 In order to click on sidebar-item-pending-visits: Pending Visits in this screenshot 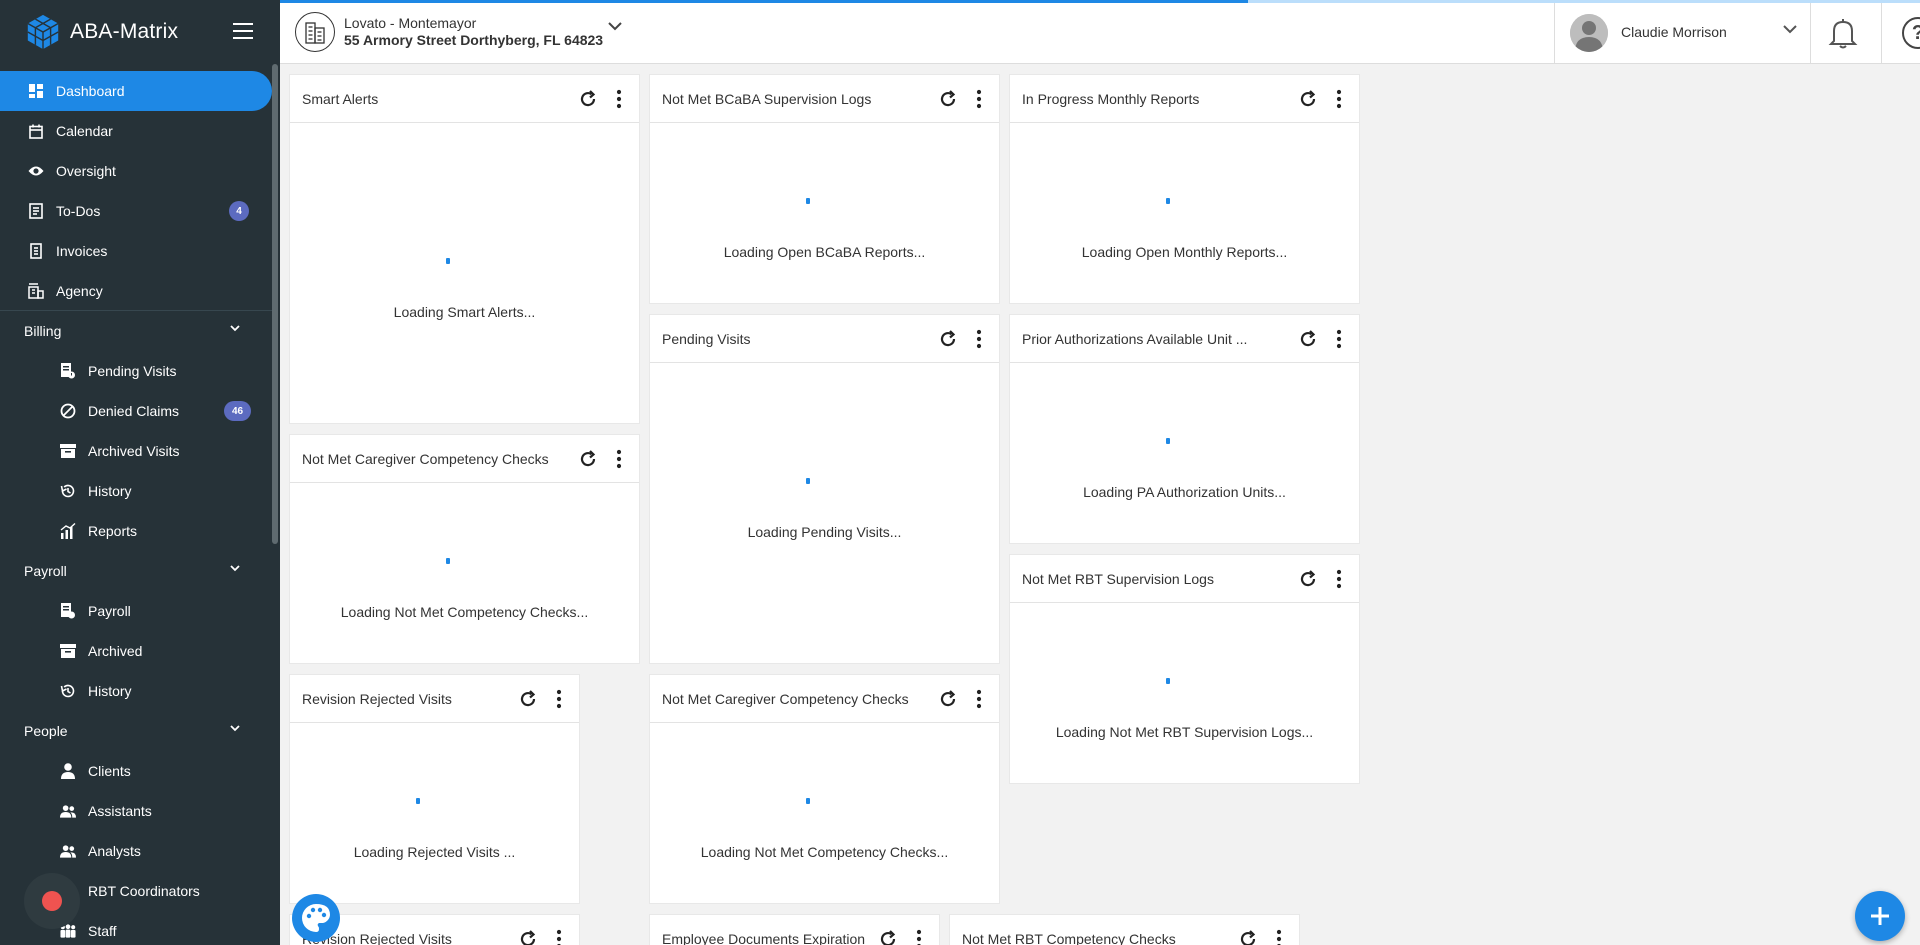, I will do `click(136, 371)`.